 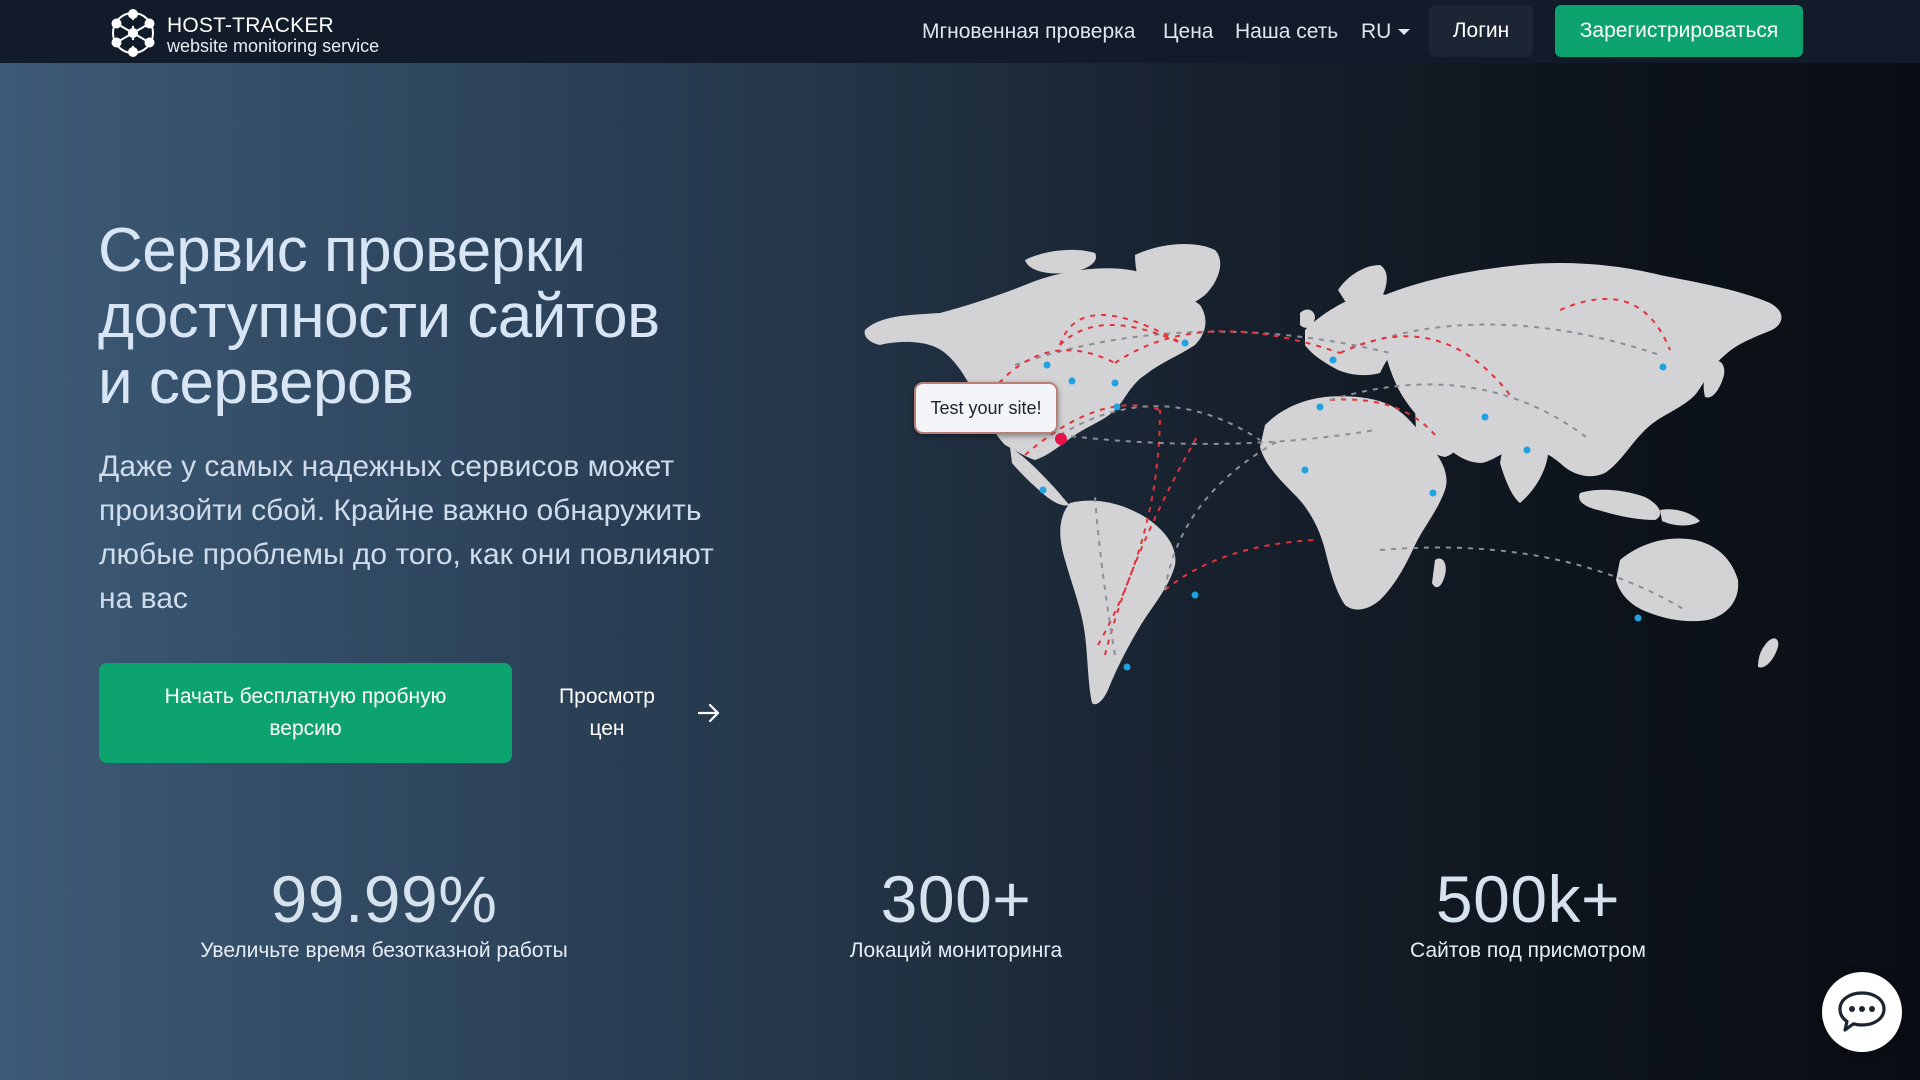 What do you see at coordinates (342, 250) in the screenshot?
I see `hero-title-line: Сервис проверки` at bounding box center [342, 250].